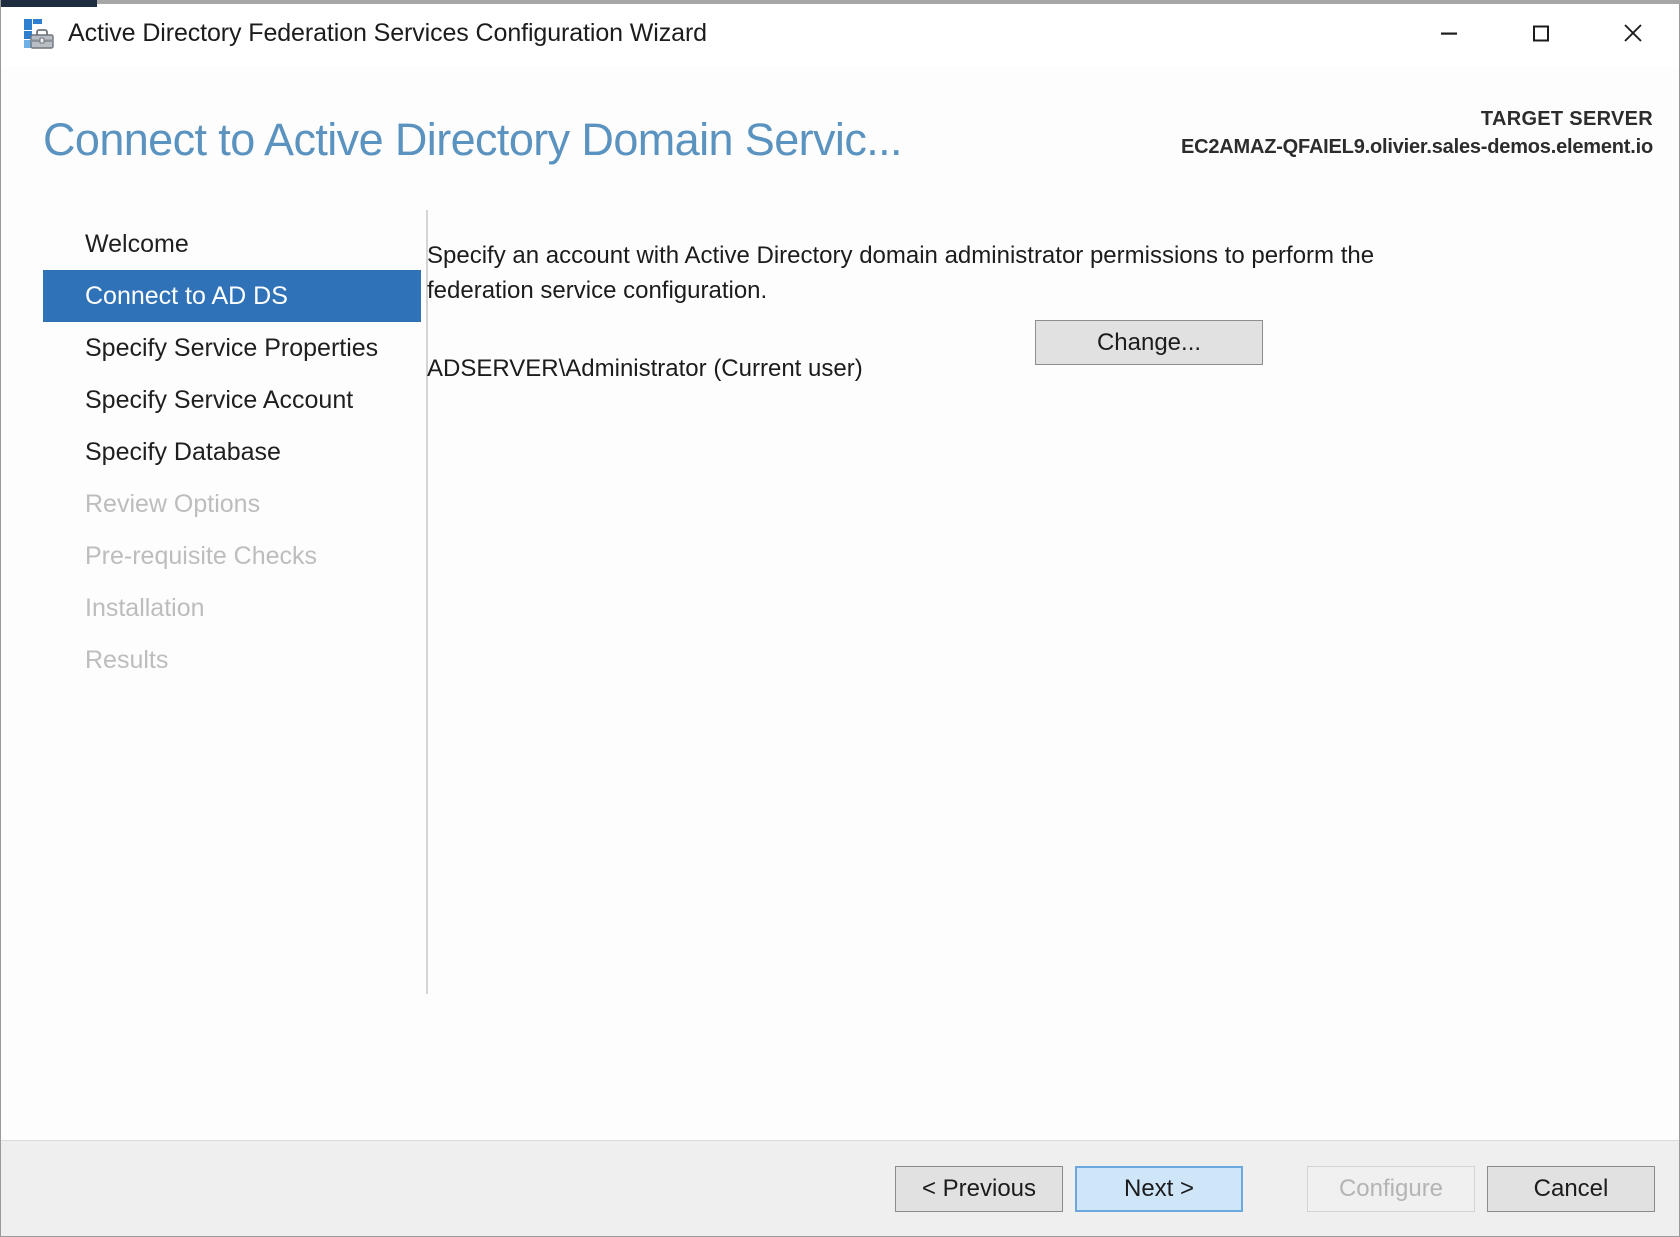 The image size is (1680, 1237). I want to click on sidebar-item-welcome: Welcome, so click(232, 244).